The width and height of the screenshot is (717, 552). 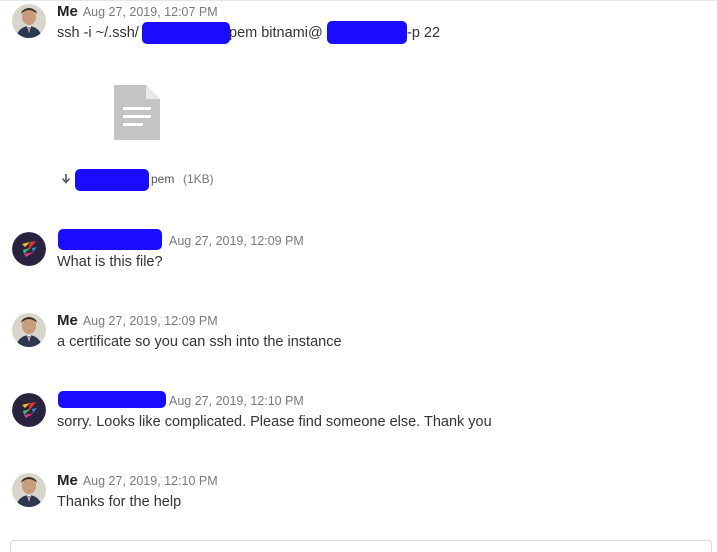 I want to click on message-header: Me Aug 27, 2019, 12:09 PM, so click(x=137, y=321).